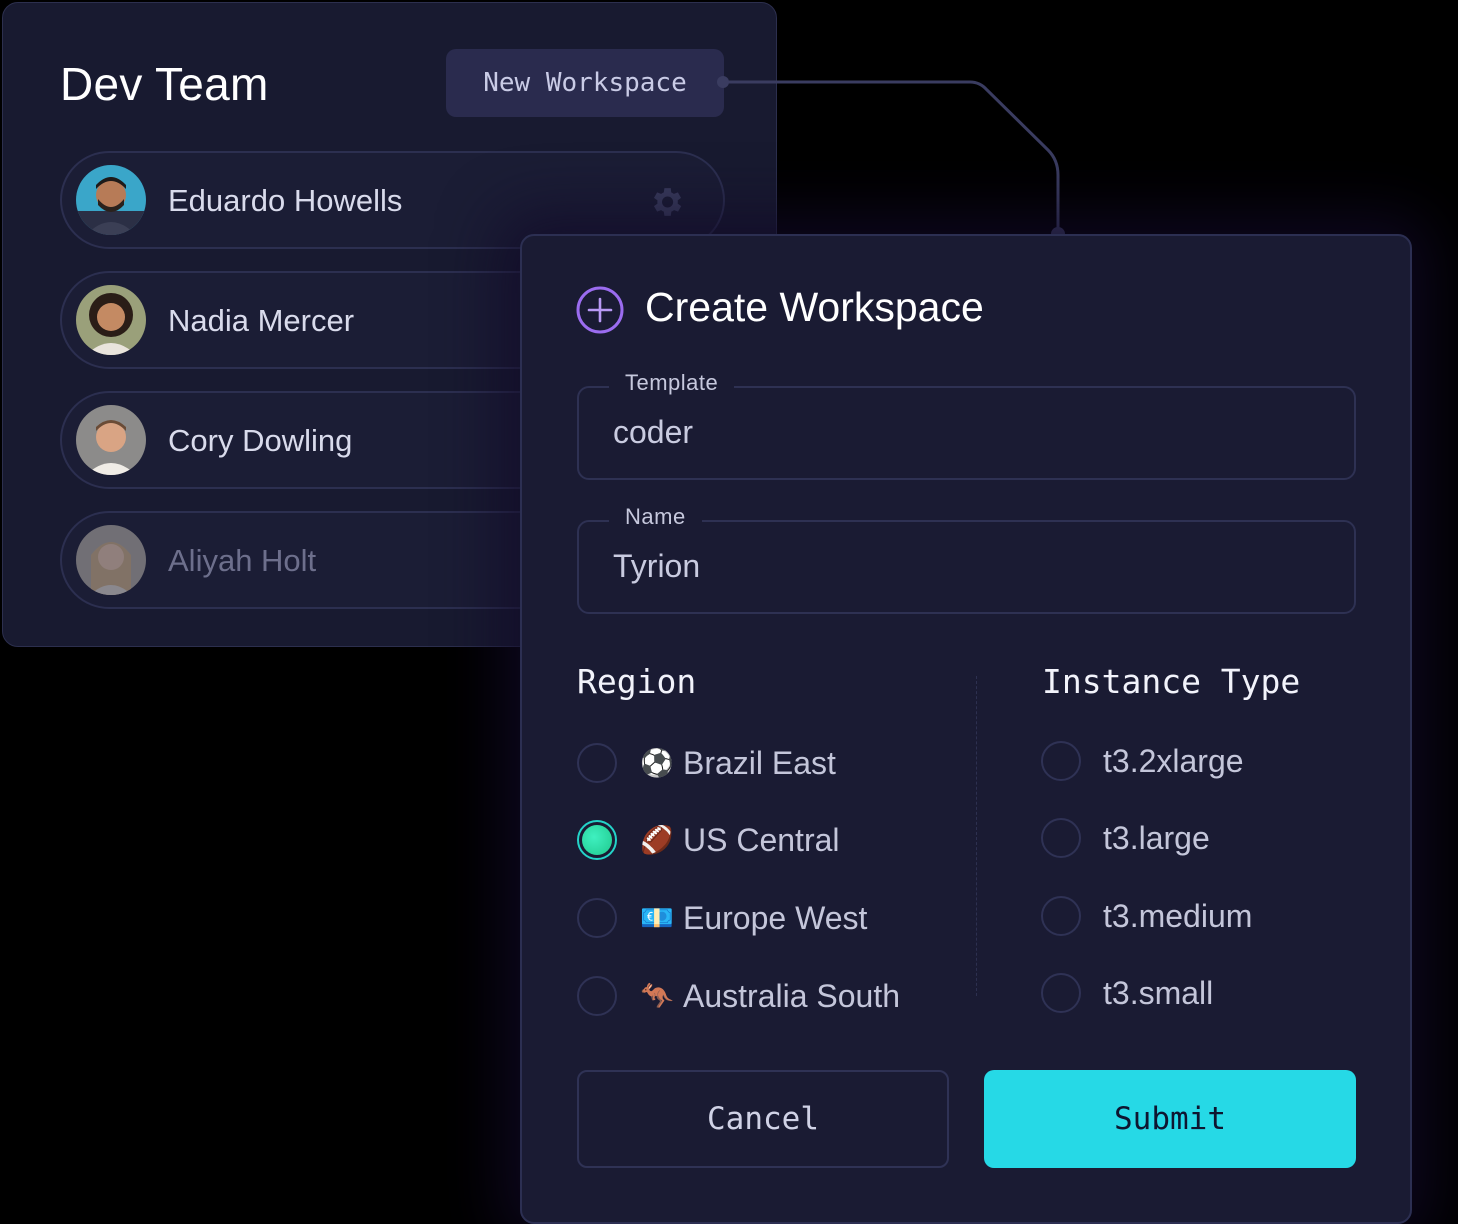 The width and height of the screenshot is (1458, 1224). I want to click on instance-type-title: Instance Type, so click(1171, 681).